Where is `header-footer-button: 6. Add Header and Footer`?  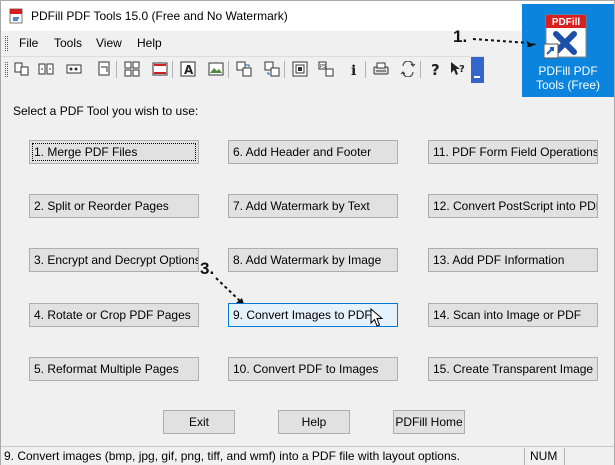
header-footer-button: 6. Add Header and Footer is located at coordinates (313, 152).